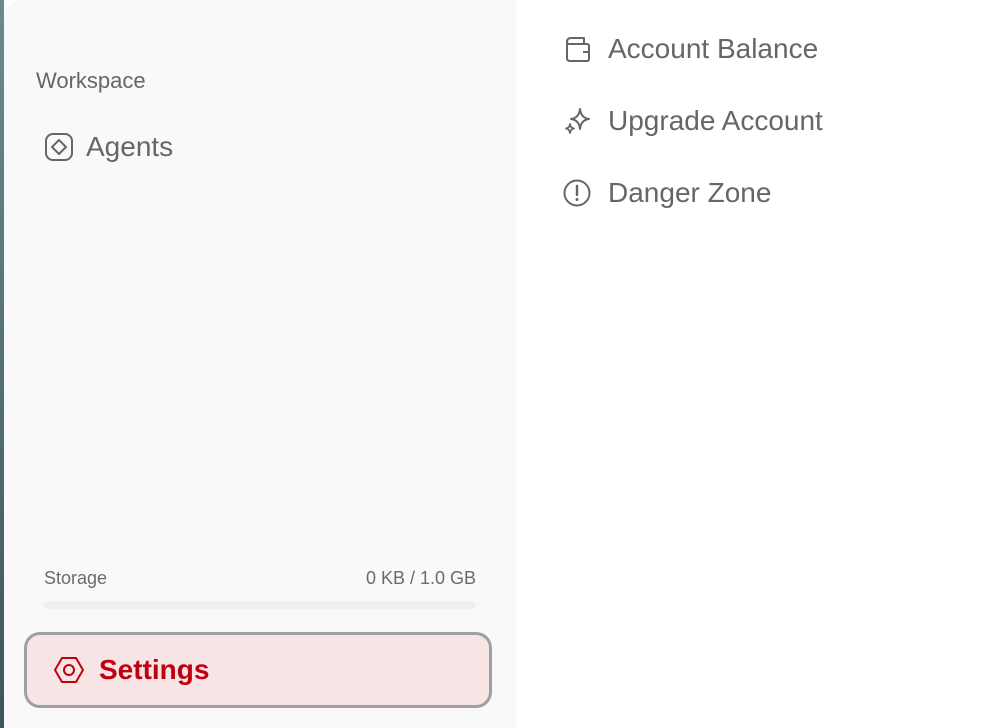  I want to click on menu-item-danger-zone: Danger Zone, so click(666, 193).